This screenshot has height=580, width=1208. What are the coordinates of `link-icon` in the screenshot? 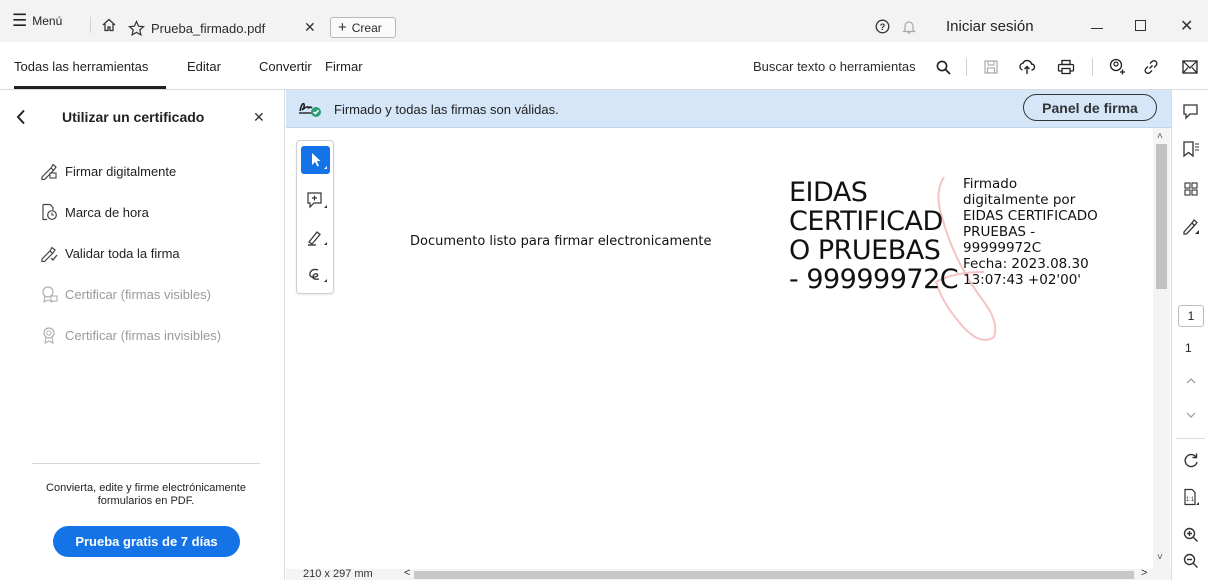 It's located at (1151, 67).